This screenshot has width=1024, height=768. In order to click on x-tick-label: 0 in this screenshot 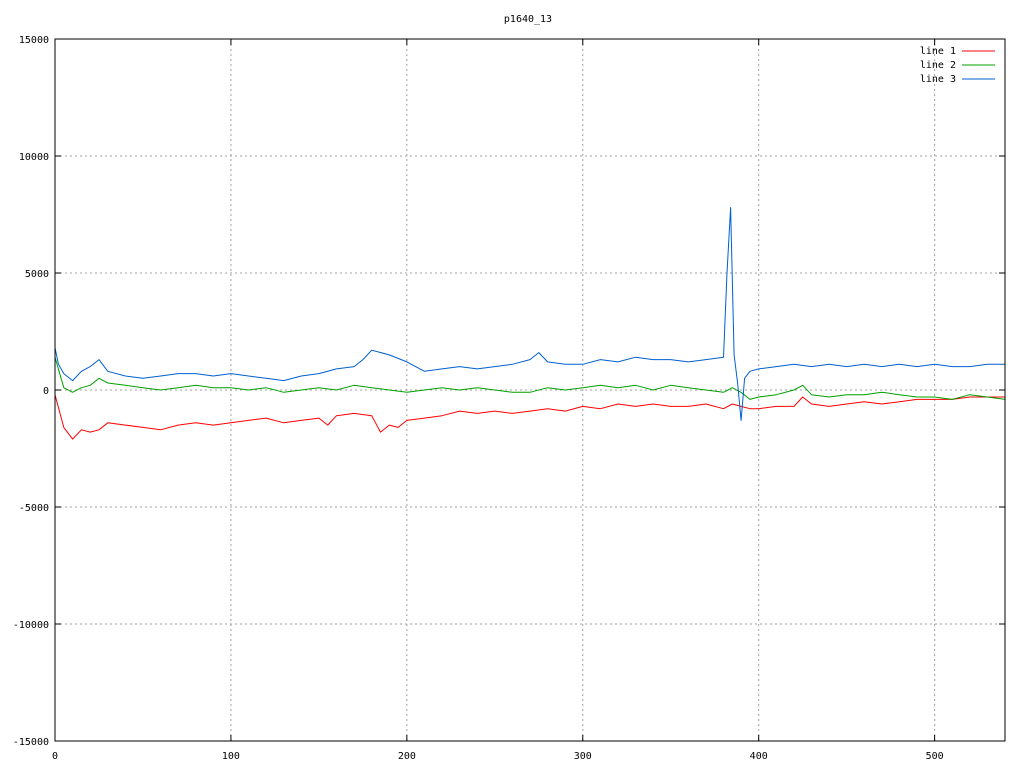, I will do `click(55, 756)`.